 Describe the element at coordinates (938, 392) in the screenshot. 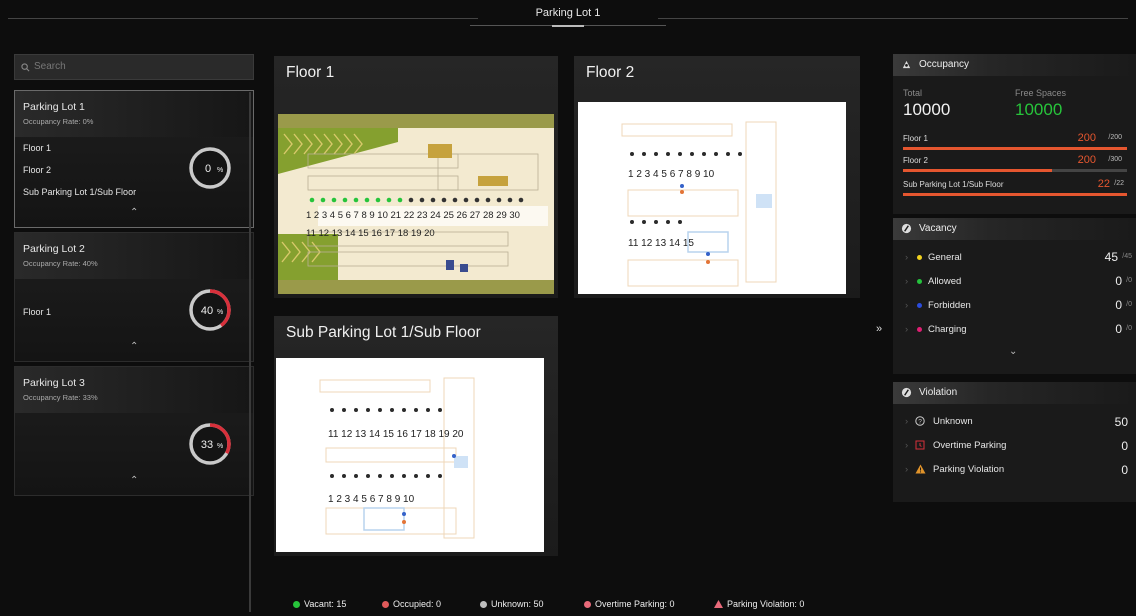

I see `panel-title: Violation` at that location.